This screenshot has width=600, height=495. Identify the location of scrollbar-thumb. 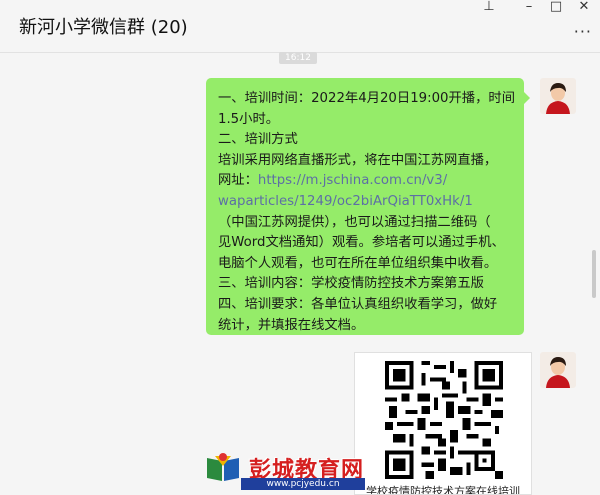
(594, 274).